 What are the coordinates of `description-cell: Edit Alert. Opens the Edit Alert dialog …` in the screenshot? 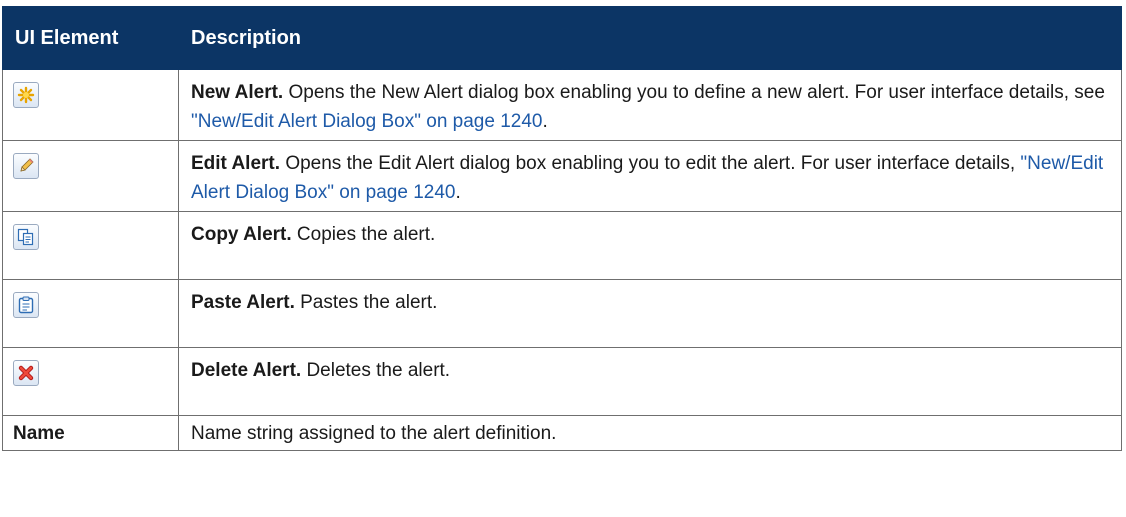 It's located at (650, 176).